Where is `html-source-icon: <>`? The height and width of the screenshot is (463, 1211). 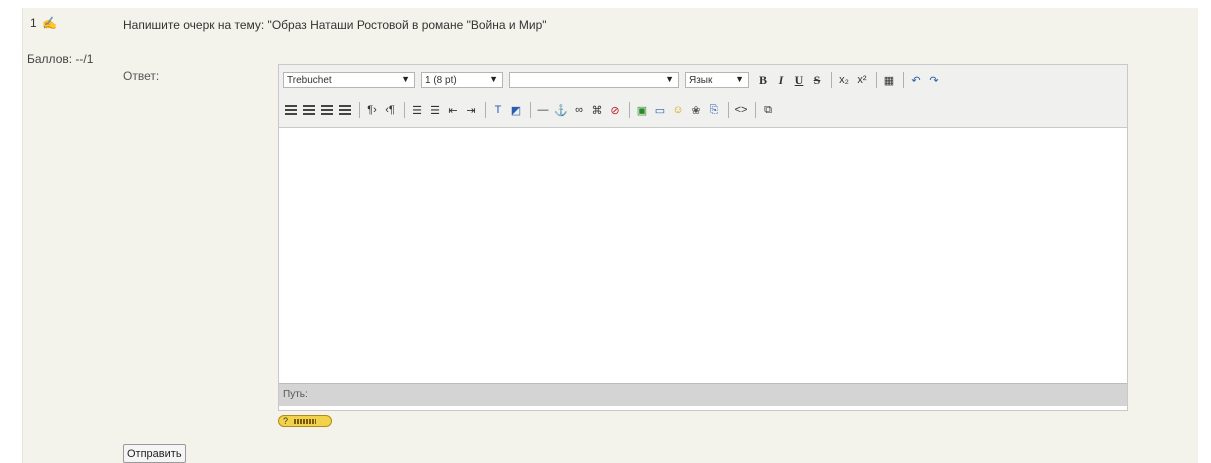 html-source-icon: <> is located at coordinates (741, 110).